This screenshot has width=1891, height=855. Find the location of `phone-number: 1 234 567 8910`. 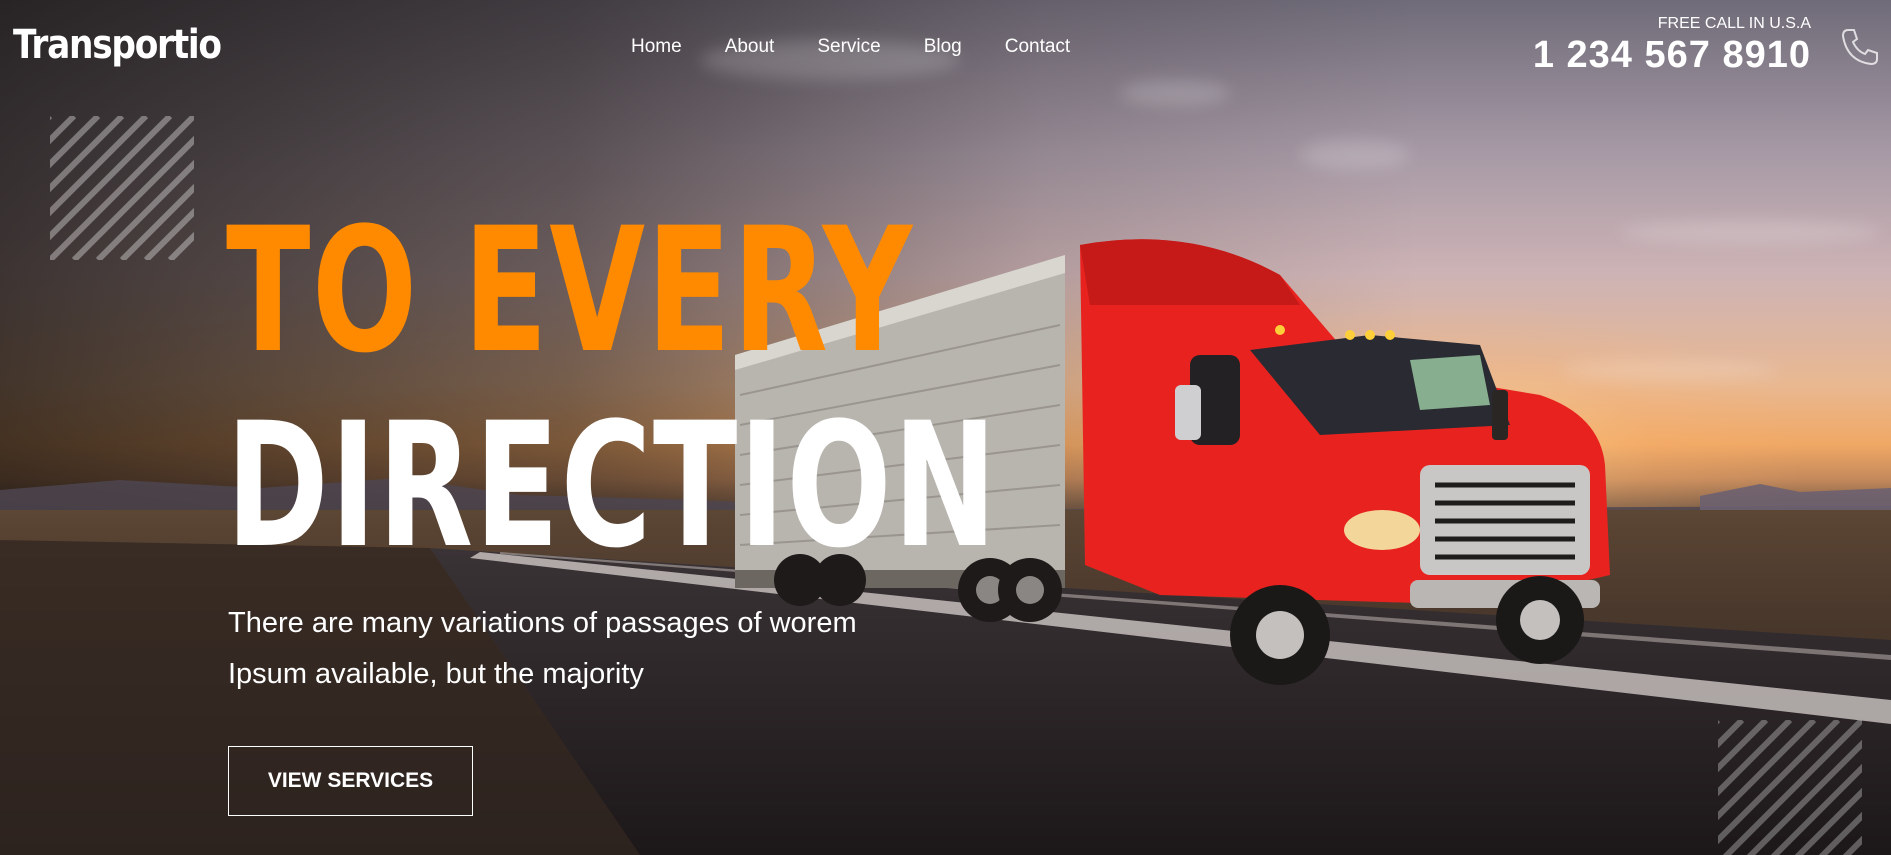

phone-number: 1 234 567 8910 is located at coordinates (1672, 55).